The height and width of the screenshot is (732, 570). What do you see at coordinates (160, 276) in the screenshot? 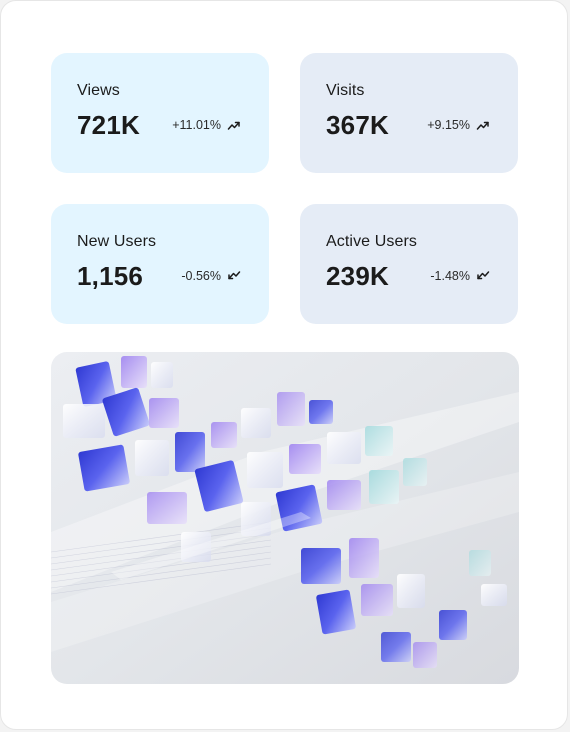
I see `stat-row: 1,156 -0.56%` at bounding box center [160, 276].